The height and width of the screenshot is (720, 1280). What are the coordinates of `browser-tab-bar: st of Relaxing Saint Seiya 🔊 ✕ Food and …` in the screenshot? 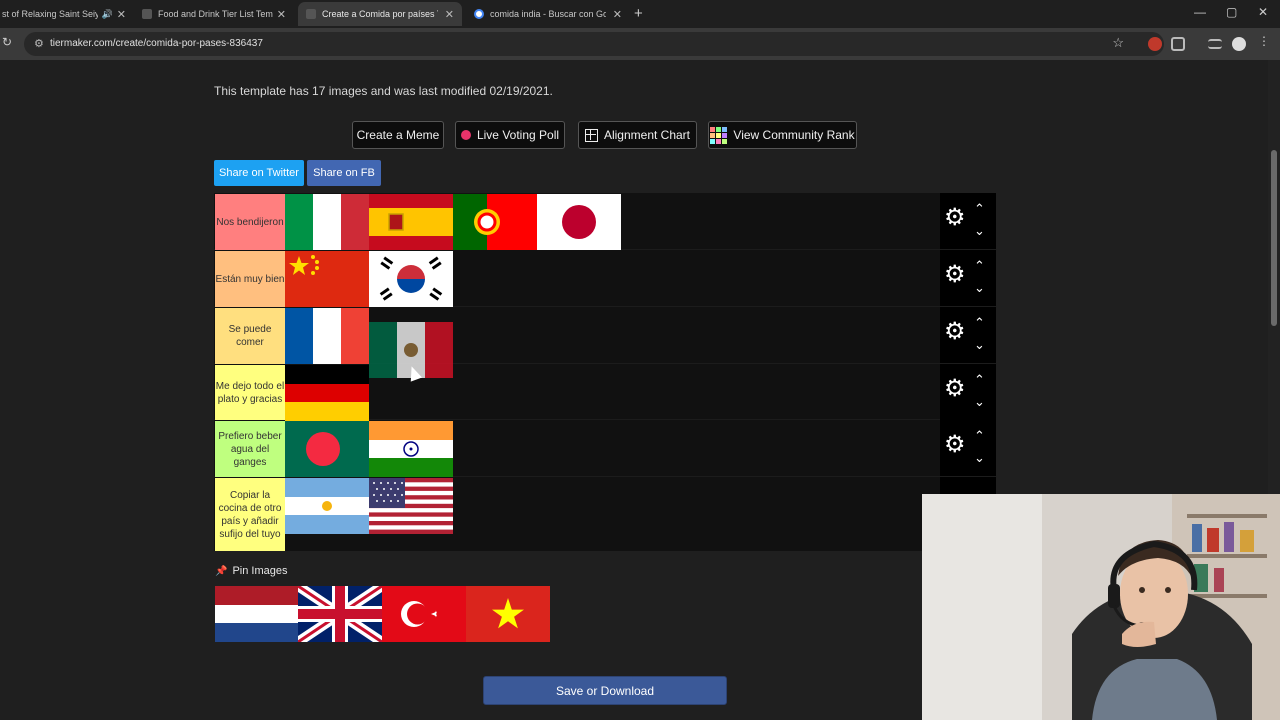 It's located at (640, 14).